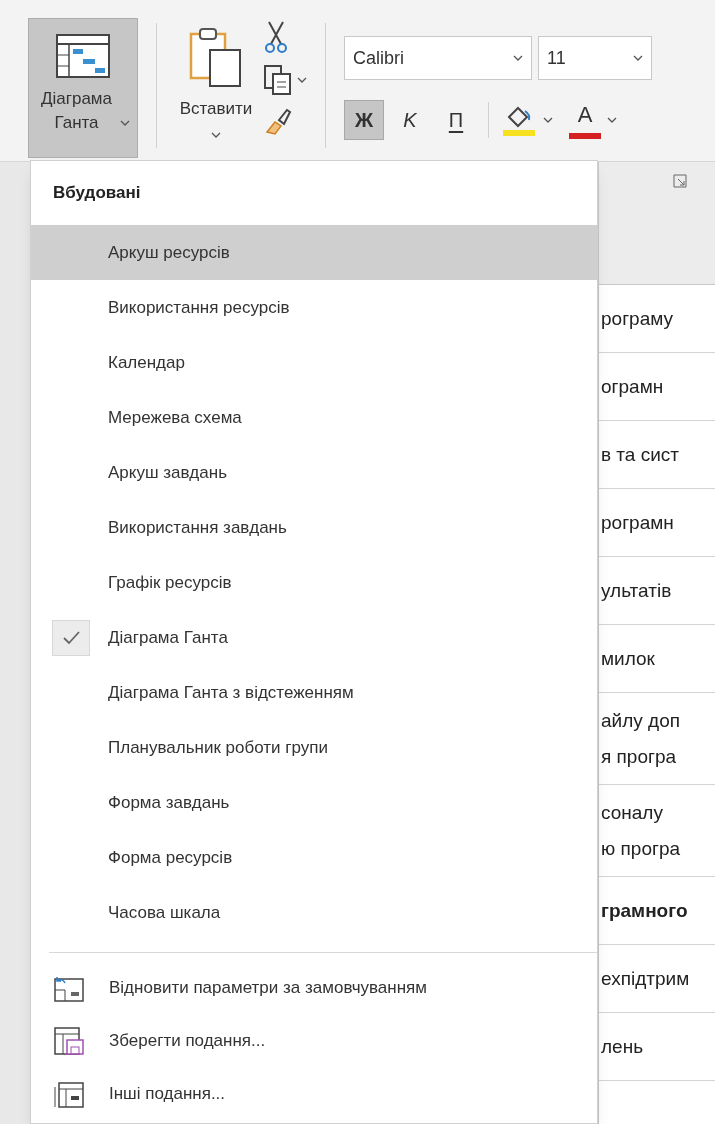  What do you see at coordinates (640, 720) in the screenshot?
I see `table-cell-text: айлу доп` at bounding box center [640, 720].